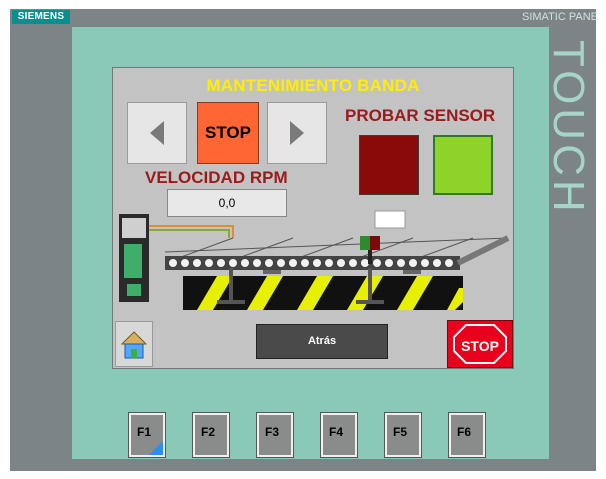 The image size is (606, 479). Describe the element at coordinates (464, 432) in the screenshot. I see `fkey-f6-label: F6` at that location.